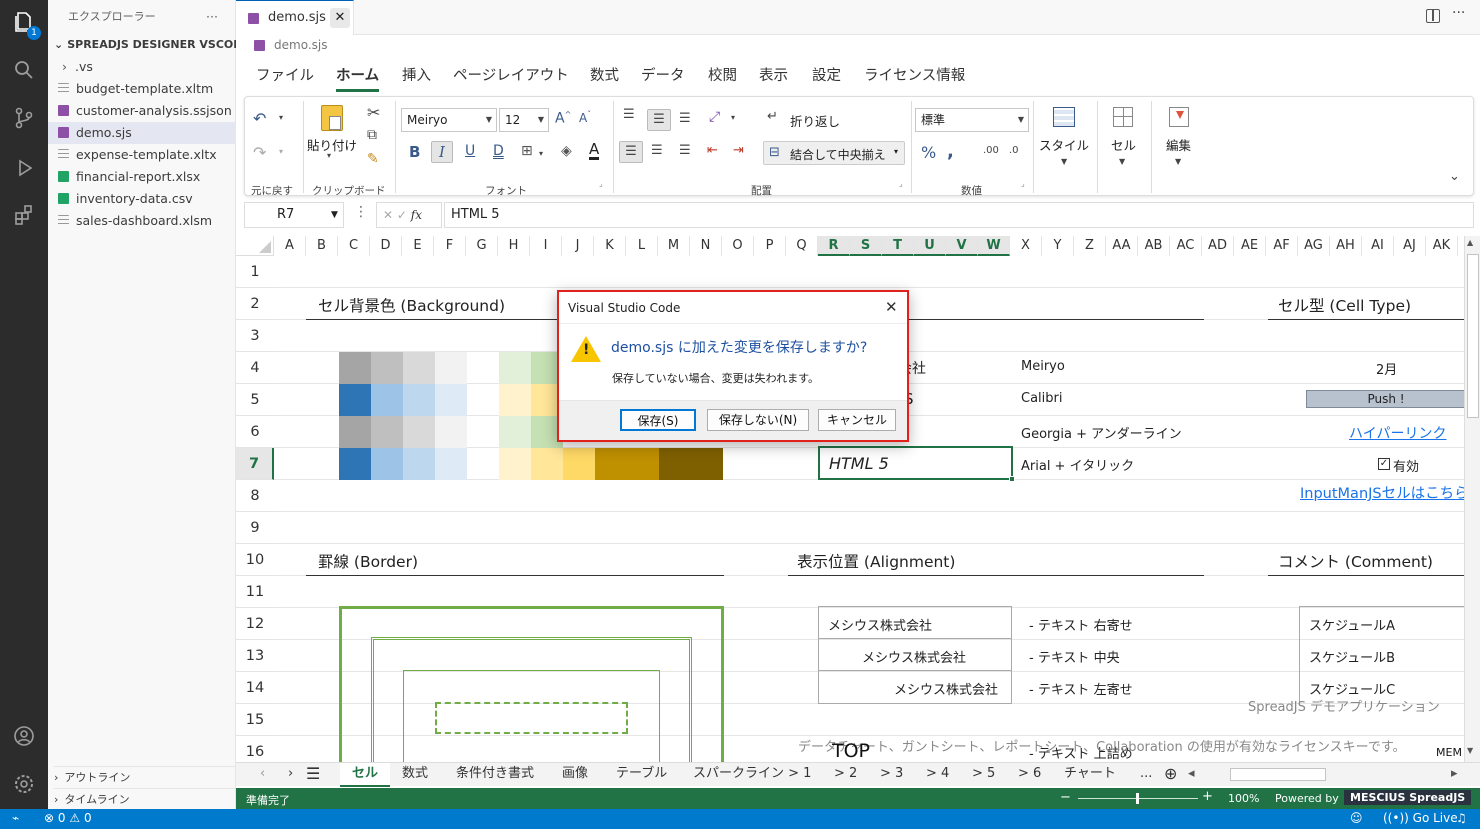  What do you see at coordinates (148, 799) in the screenshot?
I see `timeline-section: › タイムライン` at bounding box center [148, 799].